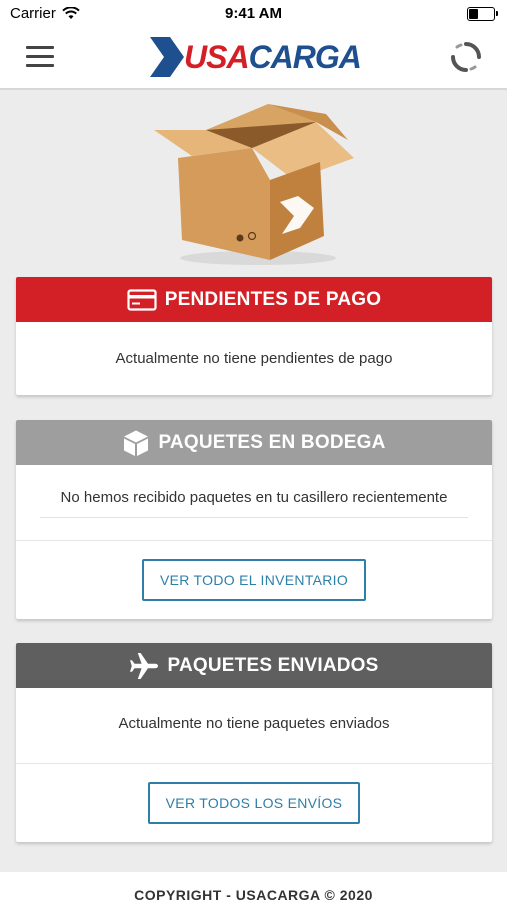 This screenshot has height=900, width=507. What do you see at coordinates (144, 665) in the screenshot?
I see `airplane-icon` at bounding box center [144, 665].